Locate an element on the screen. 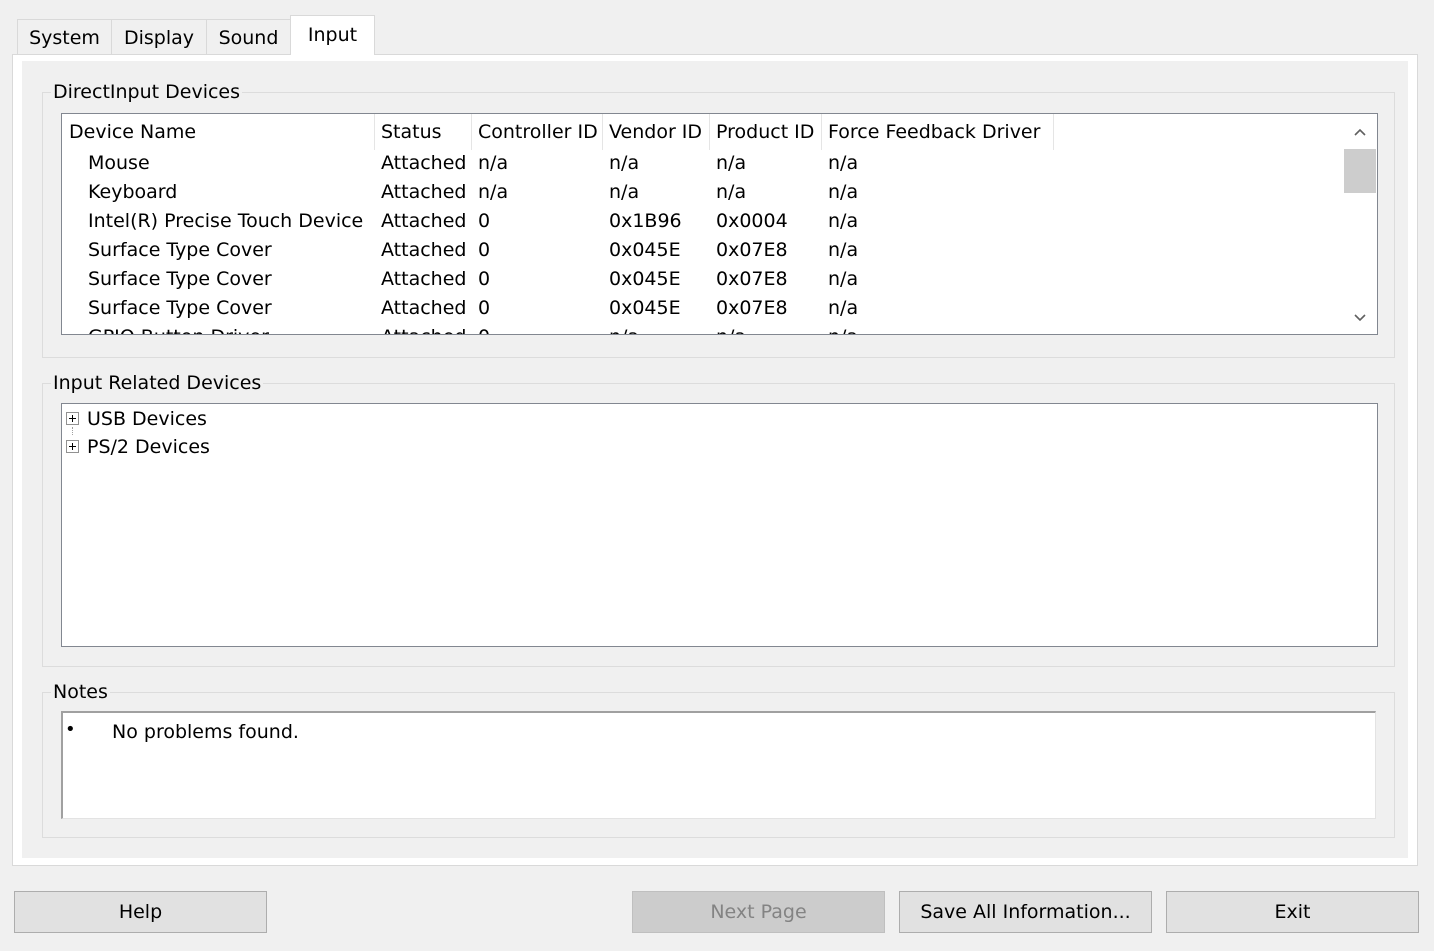 The height and width of the screenshot is (951, 1434). tab-display-label: Display is located at coordinates (159, 38).